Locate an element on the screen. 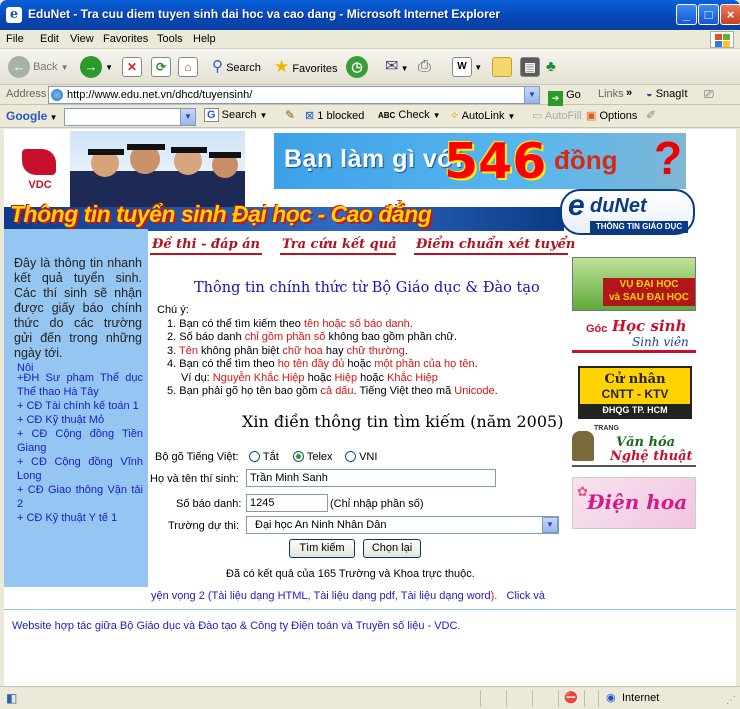 The image size is (740, 709). menu-tools: Tools is located at coordinates (170, 39).